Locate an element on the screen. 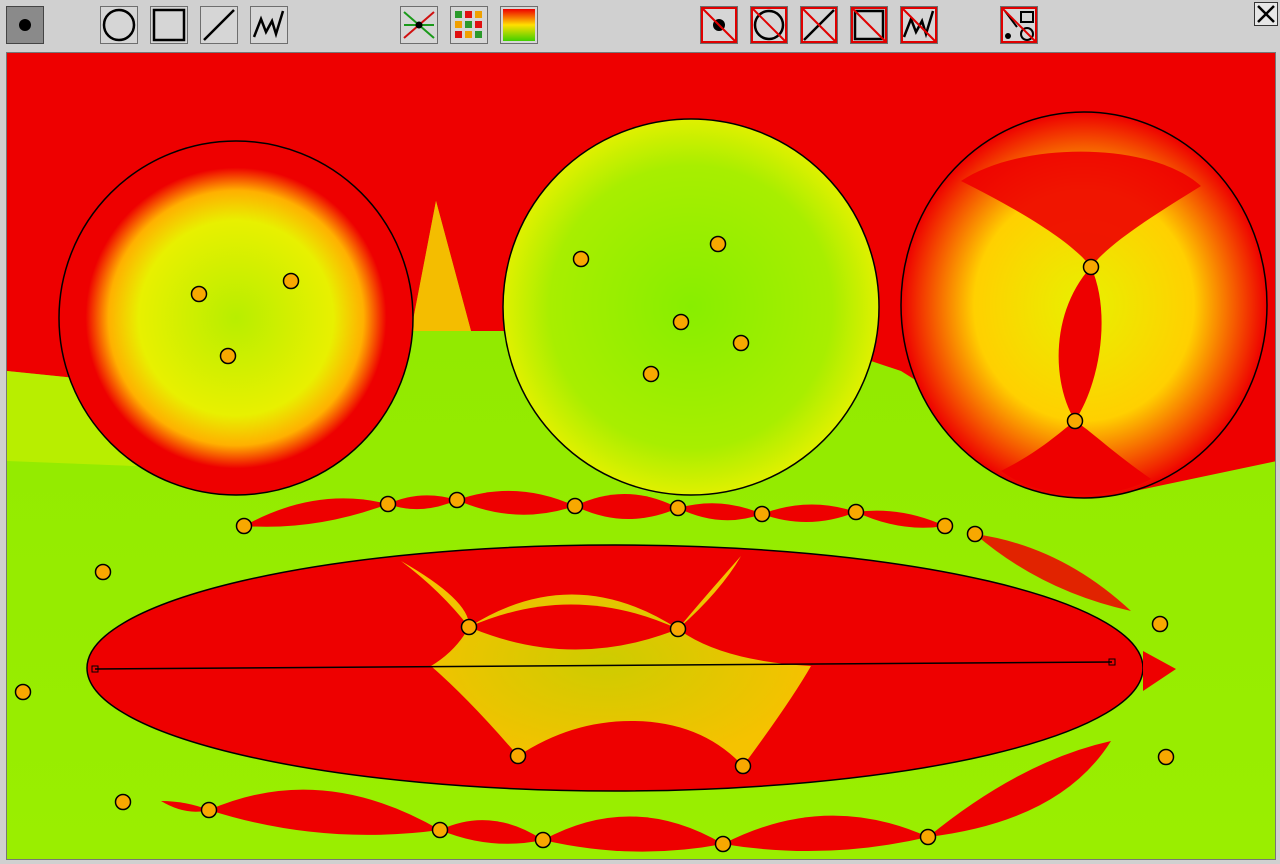  toolbar is located at coordinates (640, 26).